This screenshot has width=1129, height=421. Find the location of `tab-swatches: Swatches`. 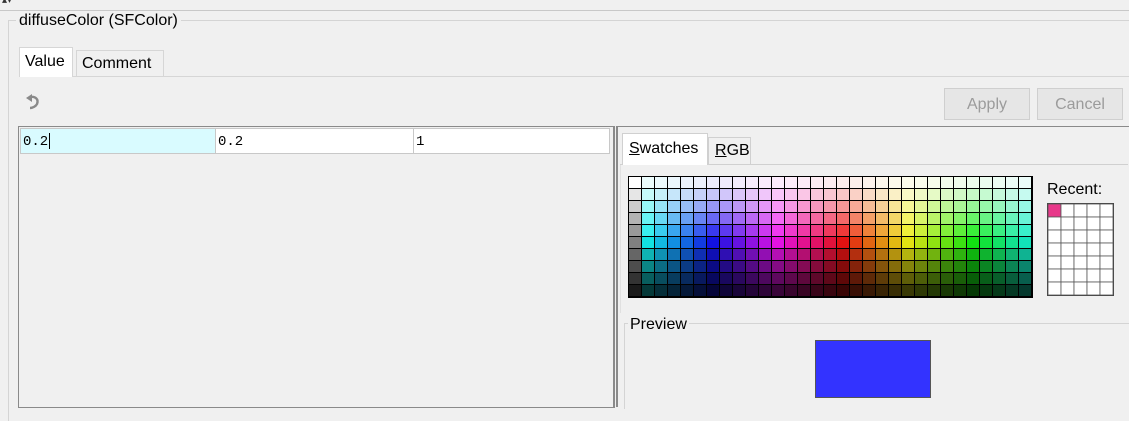

tab-swatches: Swatches is located at coordinates (665, 149).